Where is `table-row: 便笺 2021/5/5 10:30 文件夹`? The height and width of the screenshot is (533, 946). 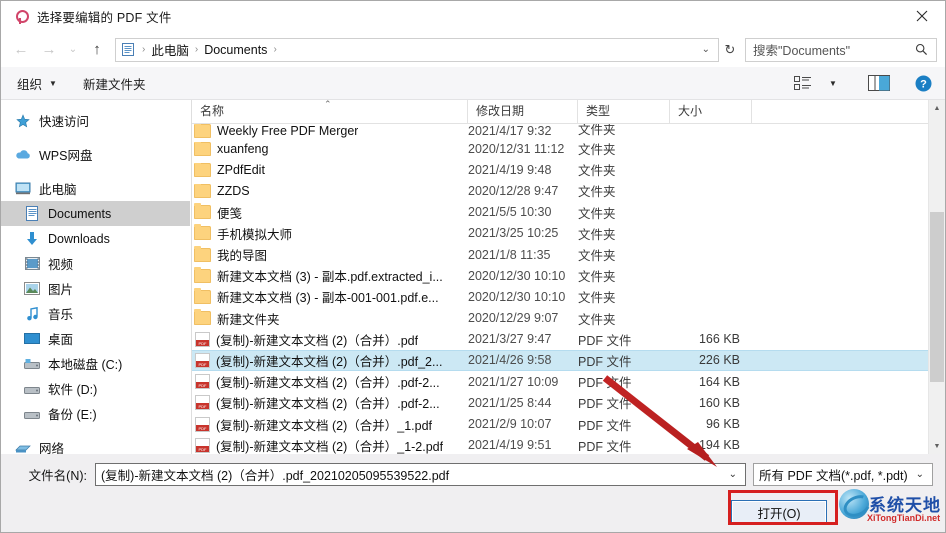
table-row: 便笺 2021/5/5 10:30 文件夹 is located at coordinates (560, 212).